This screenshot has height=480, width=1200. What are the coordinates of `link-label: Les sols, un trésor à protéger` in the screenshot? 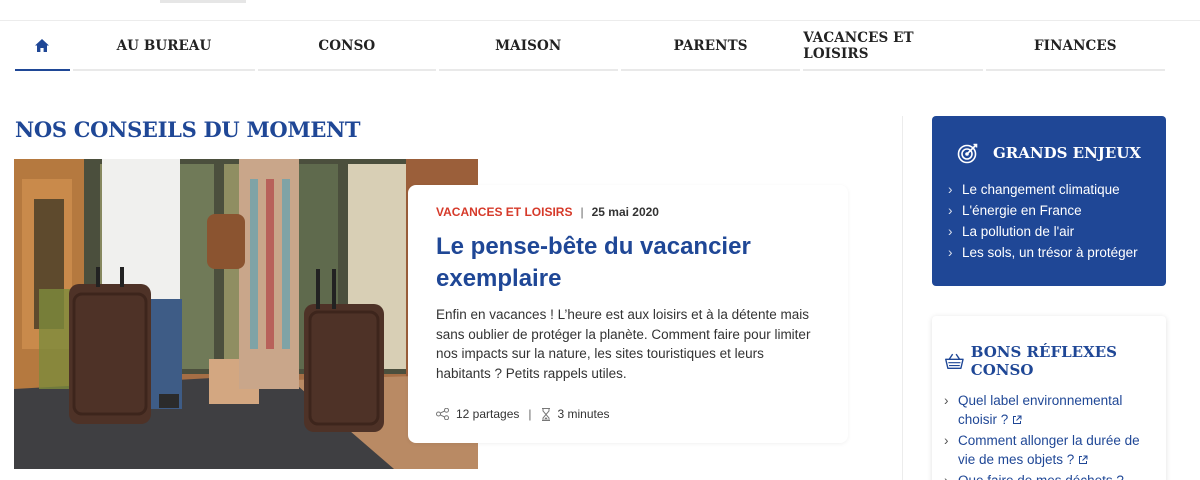 It's located at (1050, 252).